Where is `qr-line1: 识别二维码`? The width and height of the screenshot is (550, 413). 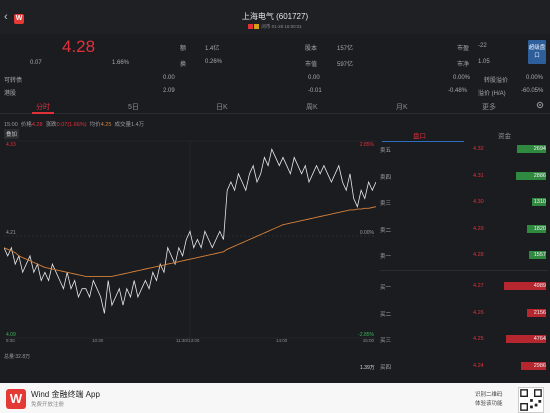
qr-line1: 识别二维码 is located at coordinates (489, 395).